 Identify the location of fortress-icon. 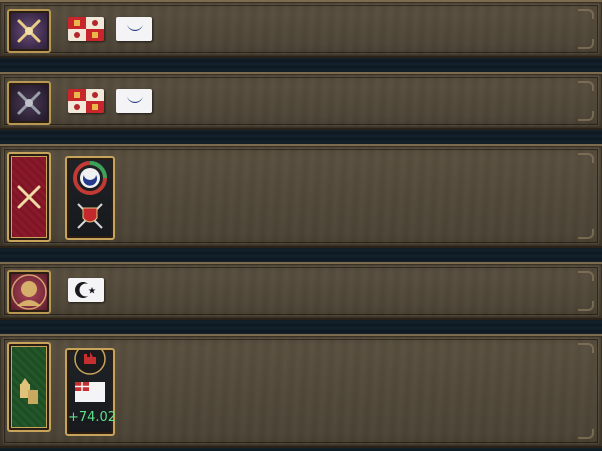
(90, 359).